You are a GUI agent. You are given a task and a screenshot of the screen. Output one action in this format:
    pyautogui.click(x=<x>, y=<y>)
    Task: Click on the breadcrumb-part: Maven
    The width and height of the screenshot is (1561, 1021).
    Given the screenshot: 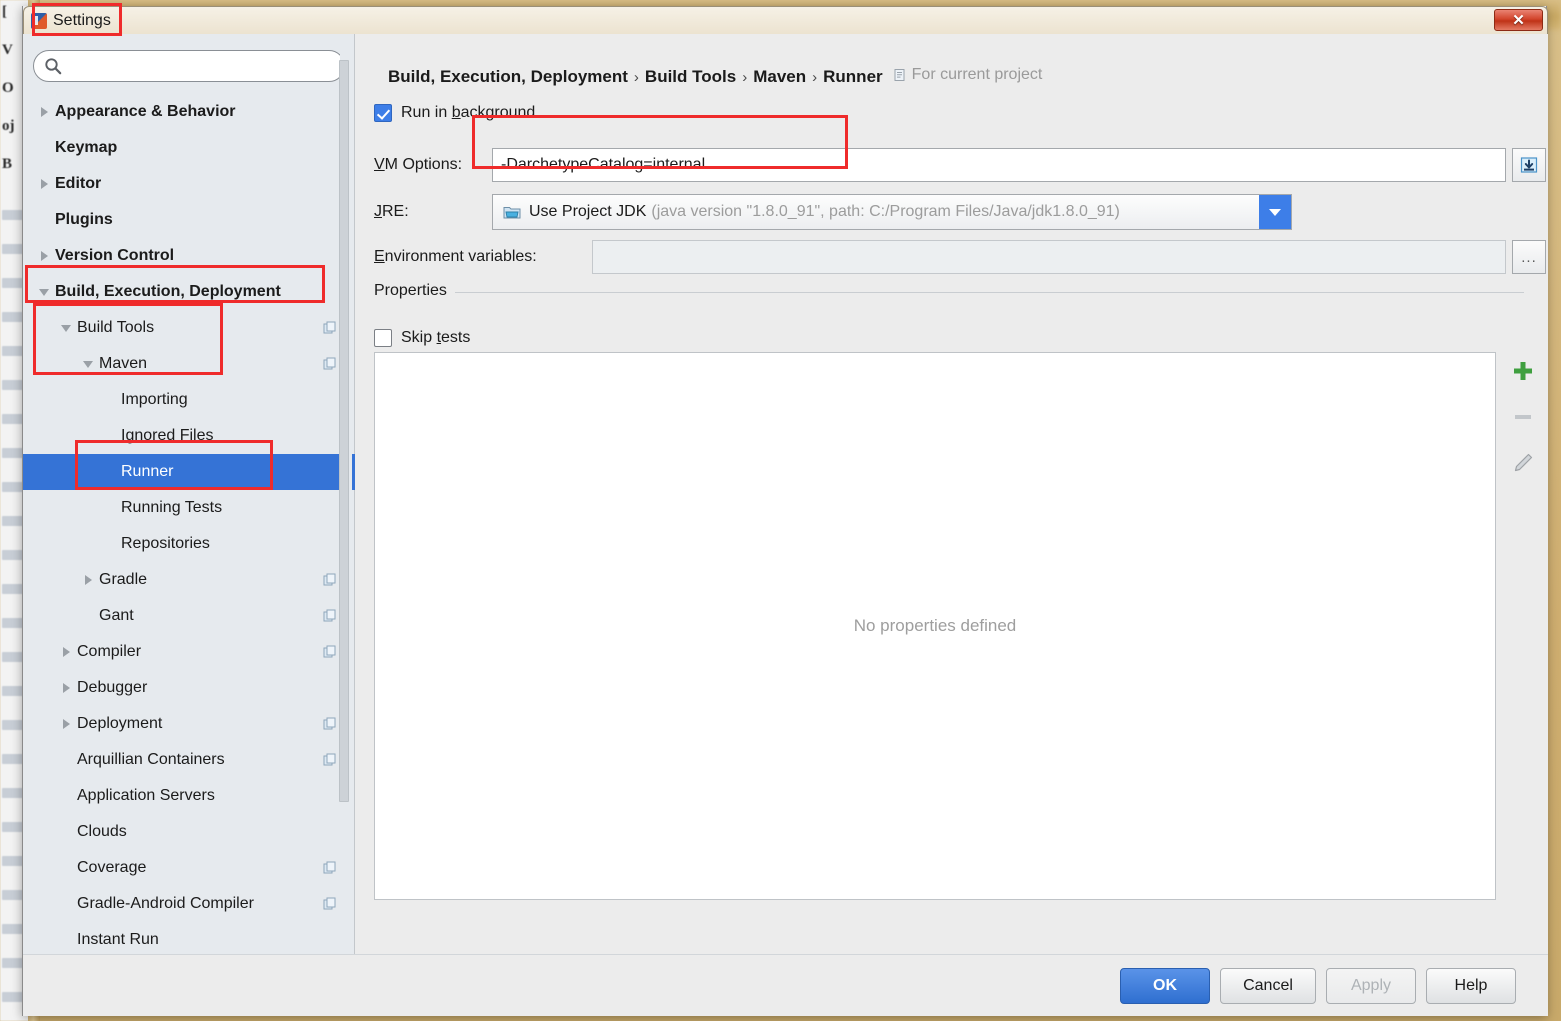 What is the action you would take?
    pyautogui.click(x=780, y=76)
    